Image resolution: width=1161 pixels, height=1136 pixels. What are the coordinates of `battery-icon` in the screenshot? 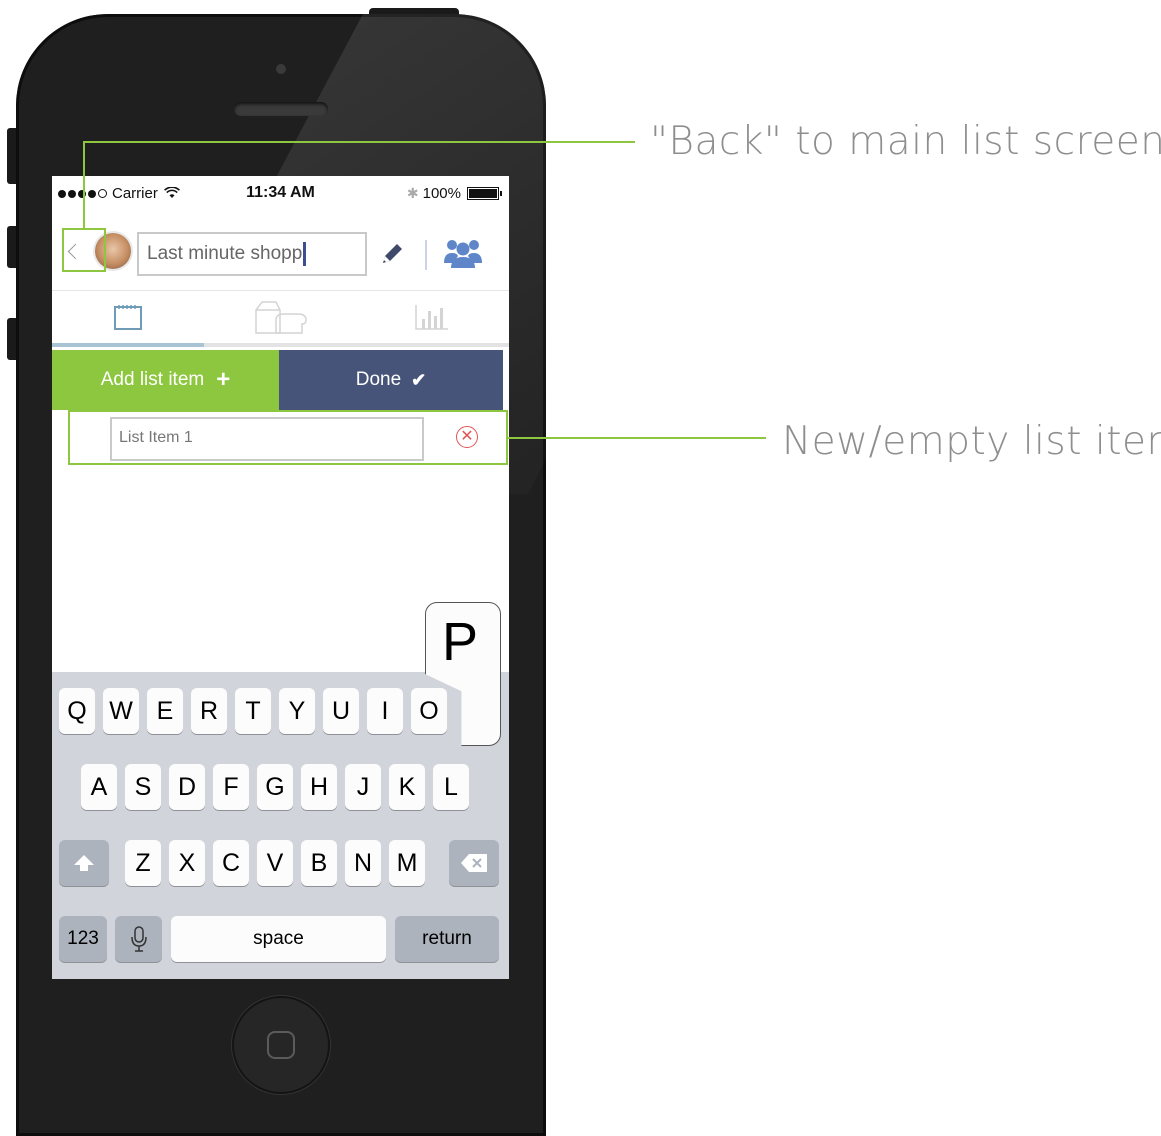 It's located at (484, 193).